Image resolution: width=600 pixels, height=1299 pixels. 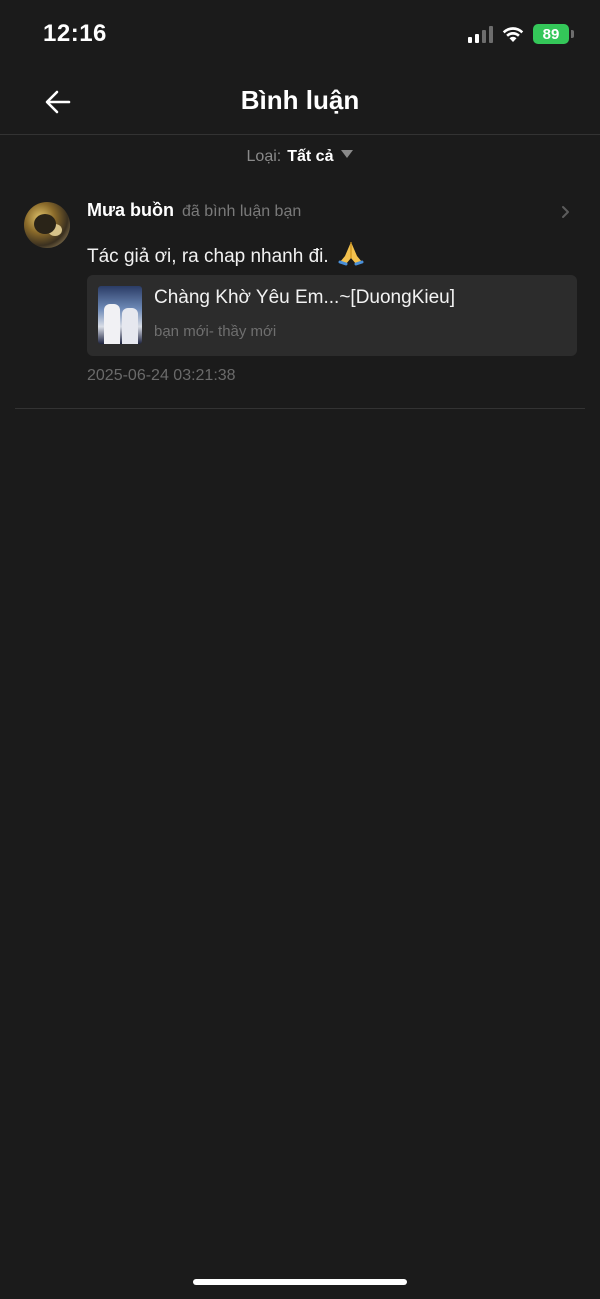 I want to click on battery-icon: 89, so click(x=553, y=34).